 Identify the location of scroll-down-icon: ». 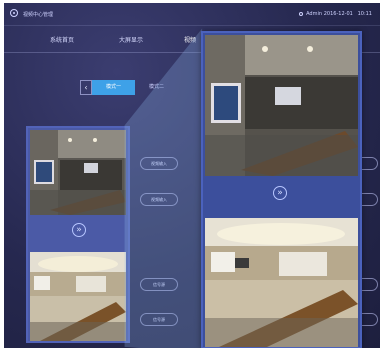
(79, 230).